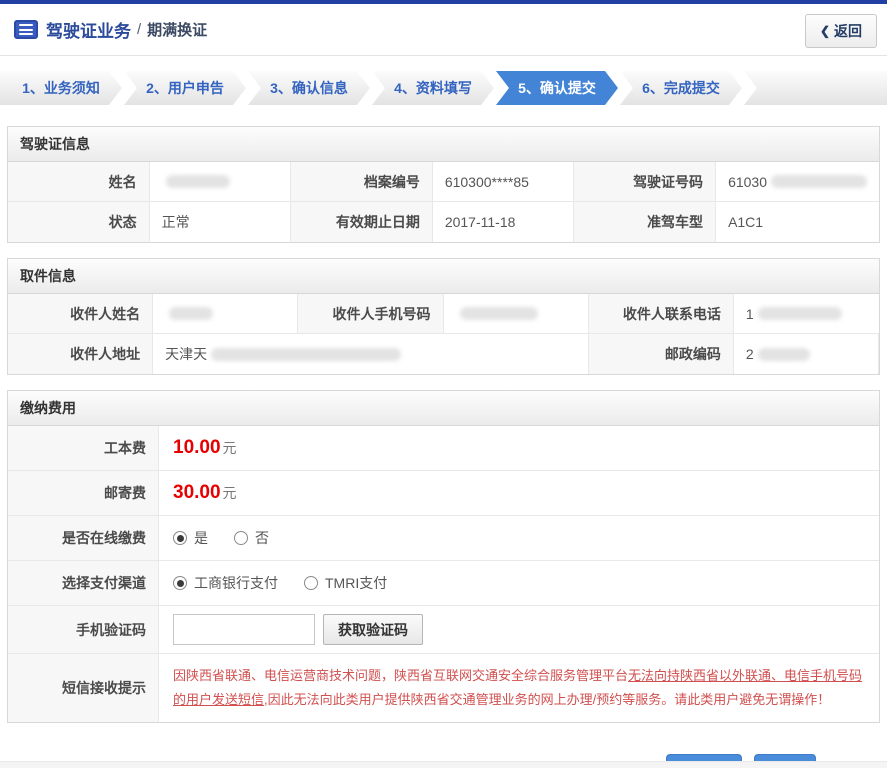  I want to click on postal-code-label: 邮政编码, so click(661, 354).